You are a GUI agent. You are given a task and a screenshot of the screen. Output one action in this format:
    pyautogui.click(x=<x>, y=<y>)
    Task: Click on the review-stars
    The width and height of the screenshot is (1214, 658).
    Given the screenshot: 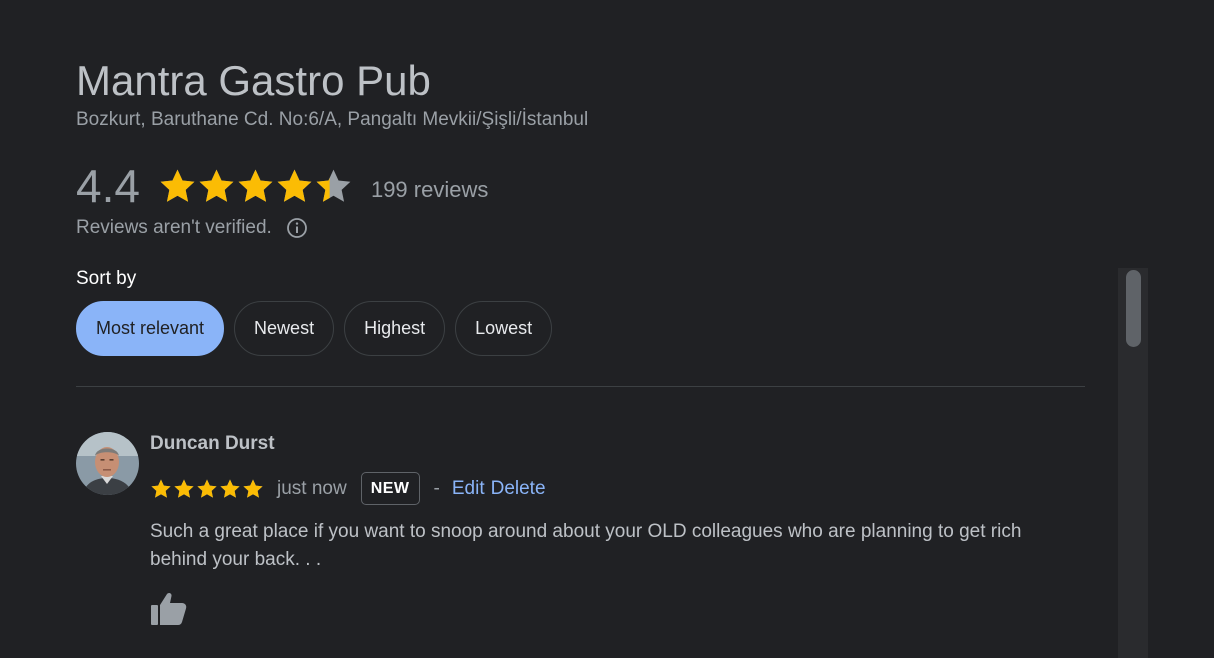 What is the action you would take?
    pyautogui.click(x=207, y=489)
    